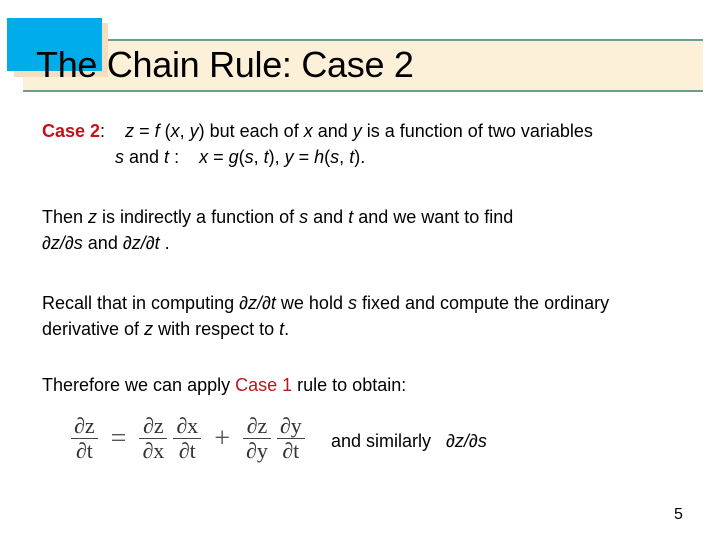  What do you see at coordinates (277, 243) in the screenshot?
I see `goal-line-2: ∂z/∂s and ∂z/∂t .` at bounding box center [277, 243].